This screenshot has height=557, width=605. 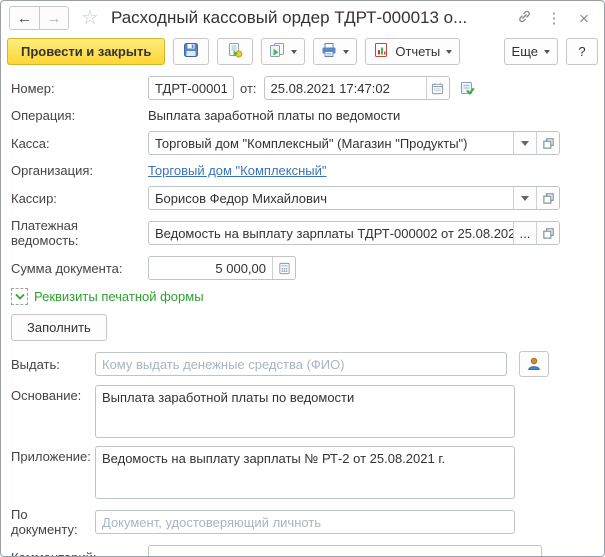 What do you see at coordinates (582, 51) in the screenshot?
I see `help-button: ?` at bounding box center [582, 51].